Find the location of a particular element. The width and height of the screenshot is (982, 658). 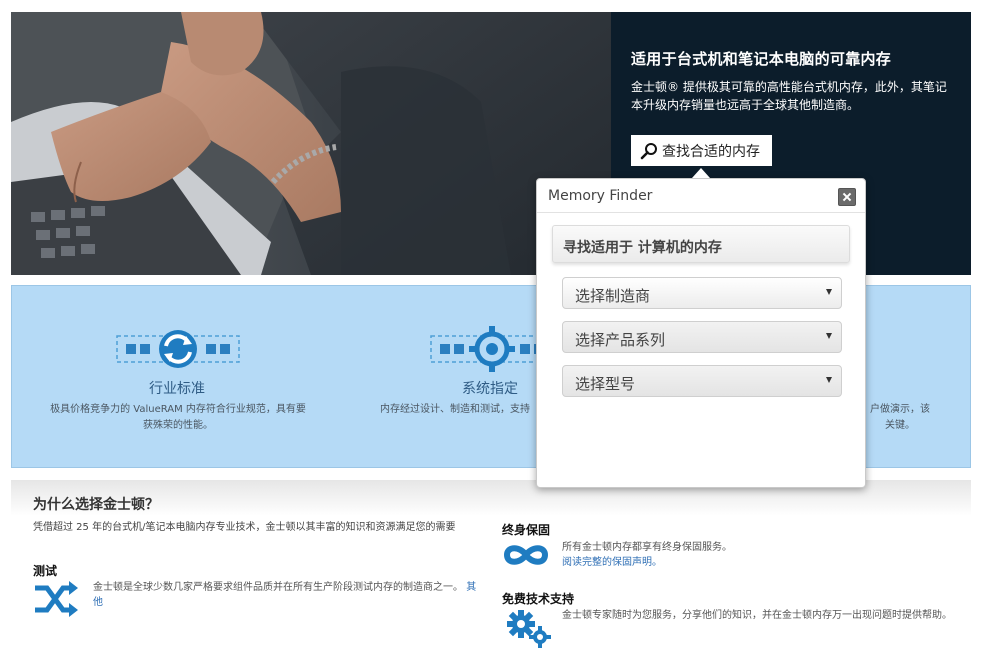

gears-icon is located at coordinates (529, 629).